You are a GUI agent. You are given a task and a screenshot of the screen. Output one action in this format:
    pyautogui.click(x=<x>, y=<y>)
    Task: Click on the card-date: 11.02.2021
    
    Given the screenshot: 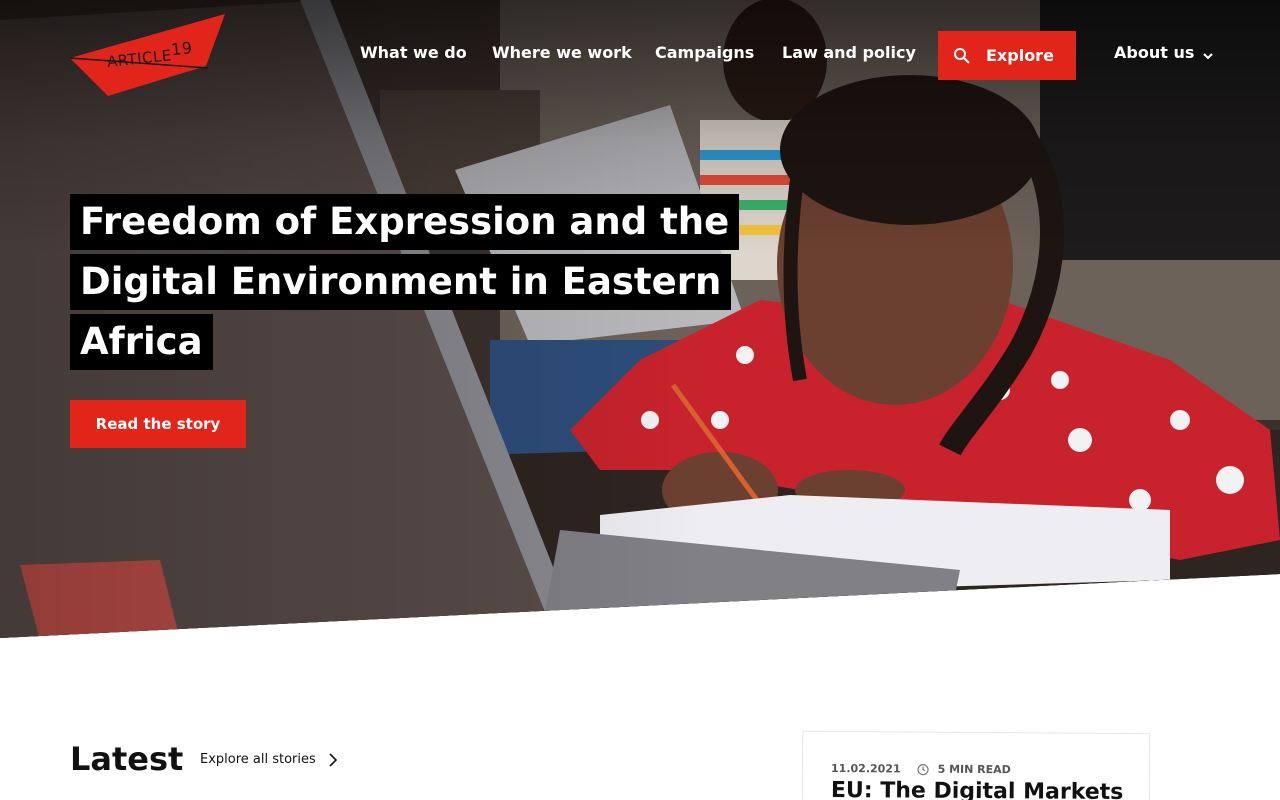 What is the action you would take?
    pyautogui.click(x=866, y=768)
    